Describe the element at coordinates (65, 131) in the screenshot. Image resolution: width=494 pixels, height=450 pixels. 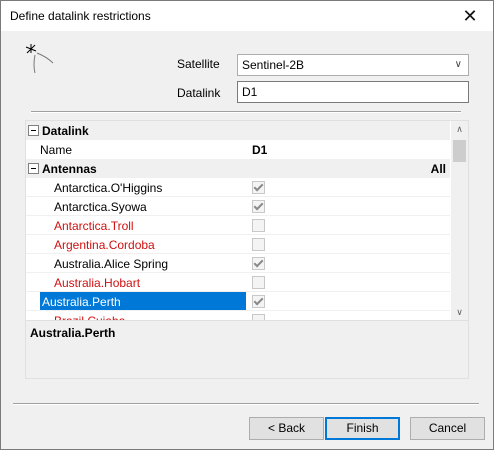
I see `category-label: Datalink` at that location.